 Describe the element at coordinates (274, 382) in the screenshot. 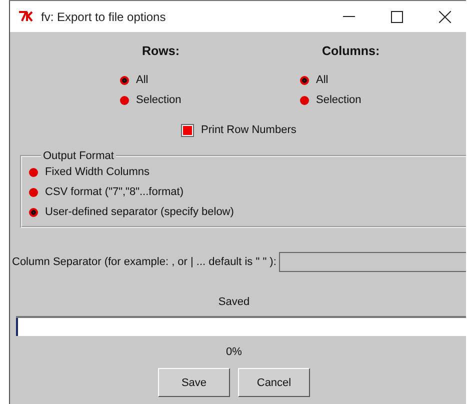

I see `cancel-button: Cancel` at that location.